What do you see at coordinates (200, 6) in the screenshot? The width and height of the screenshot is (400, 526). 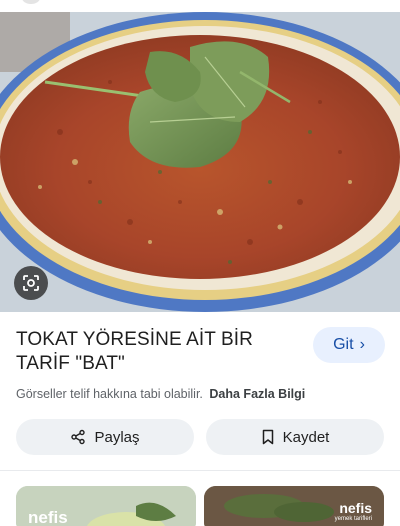 I see `top-strip` at bounding box center [200, 6].